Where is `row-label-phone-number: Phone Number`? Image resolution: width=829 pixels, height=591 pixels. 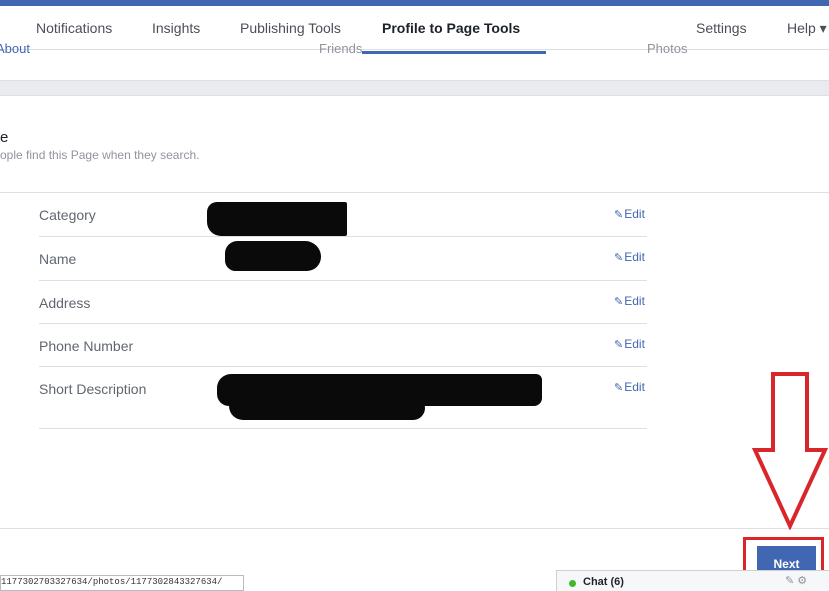 row-label-phone-number: Phone Number is located at coordinates (86, 346).